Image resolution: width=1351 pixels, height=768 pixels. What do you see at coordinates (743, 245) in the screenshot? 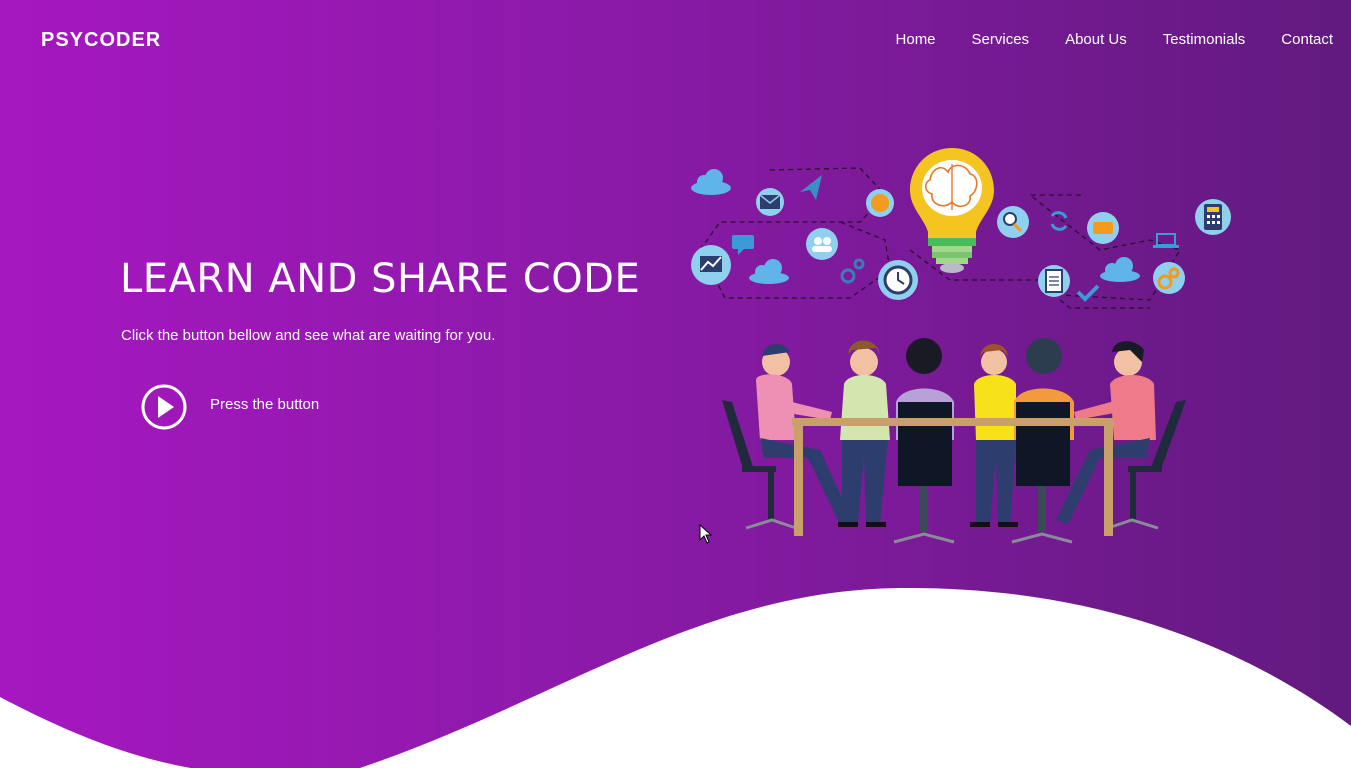
I see `chat-icon` at bounding box center [743, 245].